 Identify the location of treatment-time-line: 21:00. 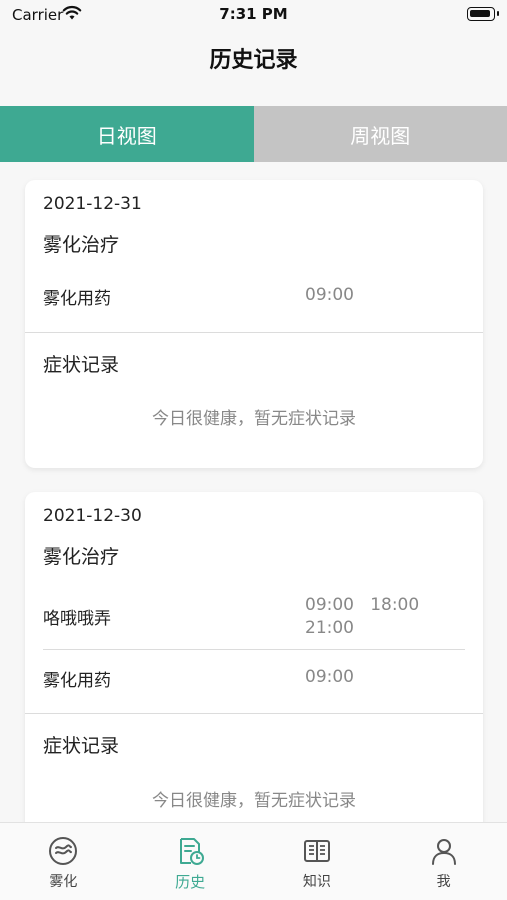
(329, 628).